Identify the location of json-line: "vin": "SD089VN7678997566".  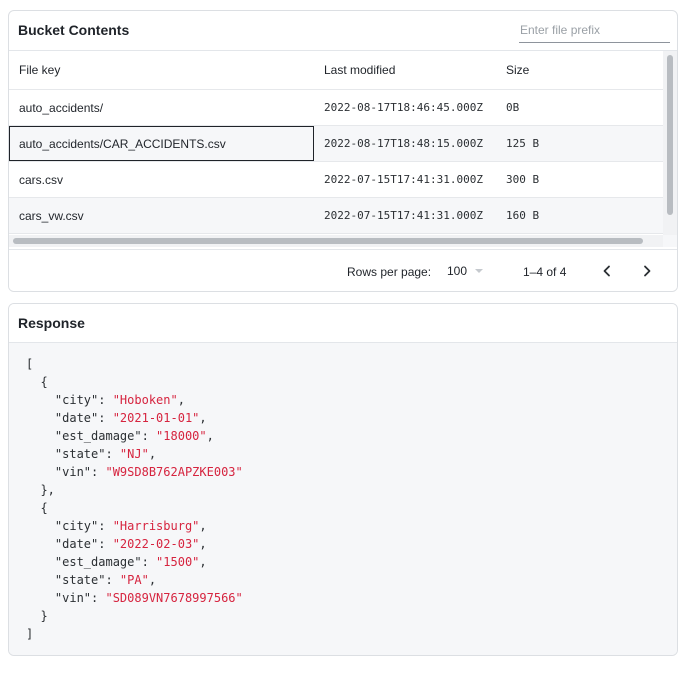
(134, 598).